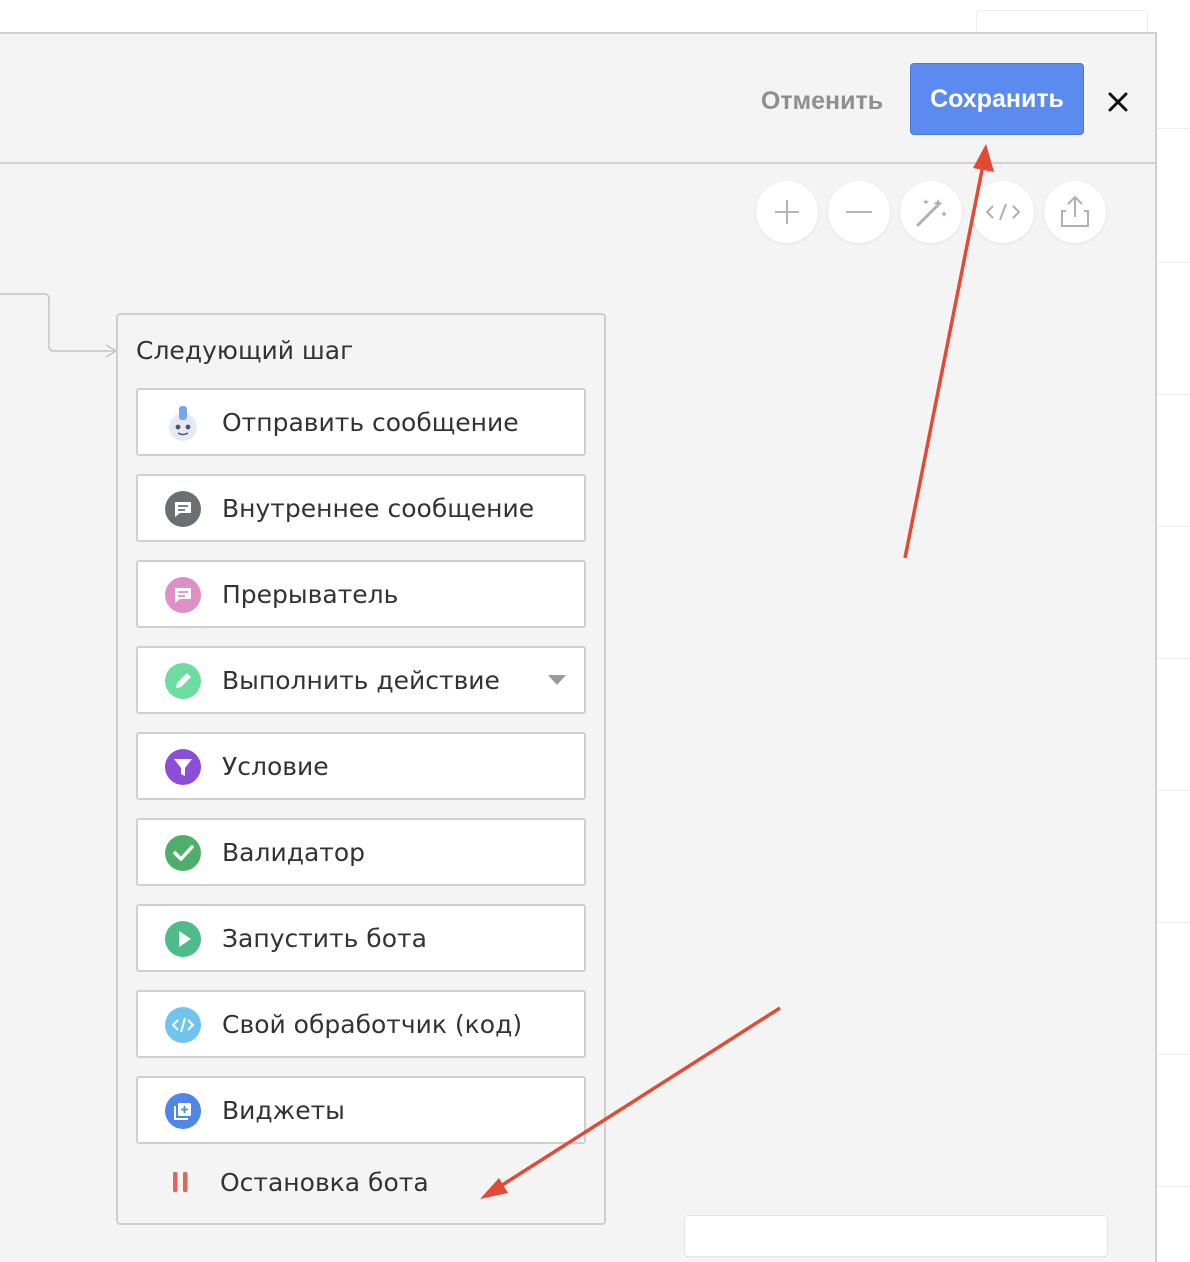 The image size is (1190, 1262). I want to click on step-label: Запустить бота, so click(324, 938).